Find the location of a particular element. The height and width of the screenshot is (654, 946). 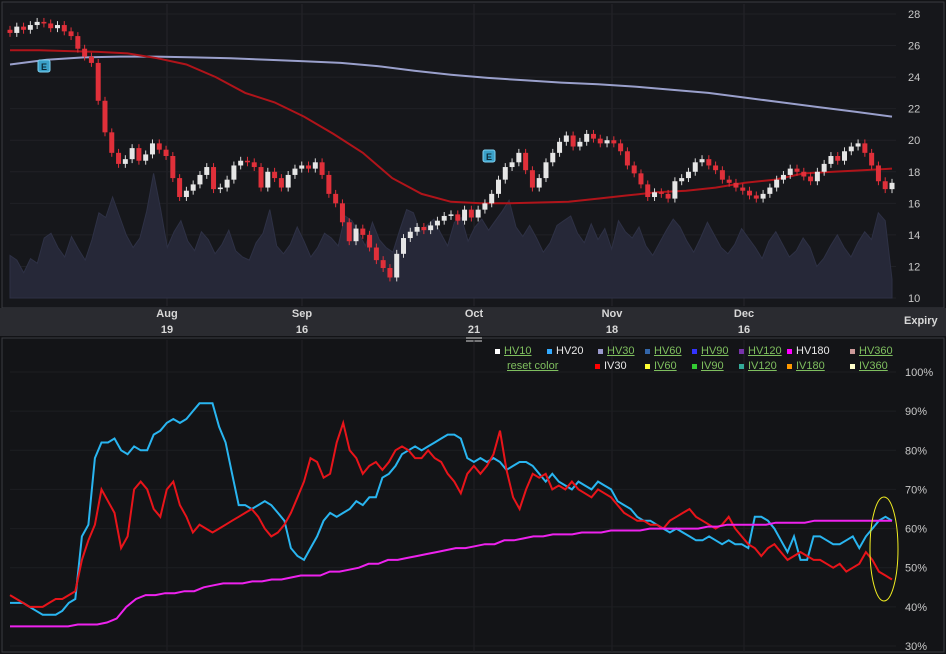

x-axis-day-label: 19 is located at coordinates (167, 330).